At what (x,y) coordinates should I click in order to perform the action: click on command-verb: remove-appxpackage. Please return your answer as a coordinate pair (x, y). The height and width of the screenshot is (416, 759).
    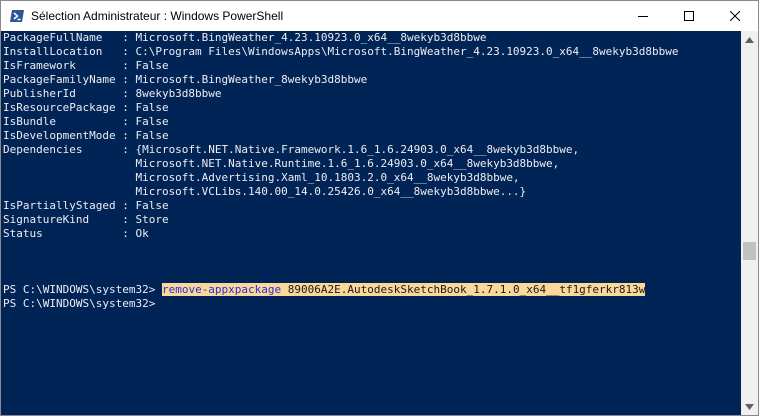
    Looking at the image, I should click on (221, 289).